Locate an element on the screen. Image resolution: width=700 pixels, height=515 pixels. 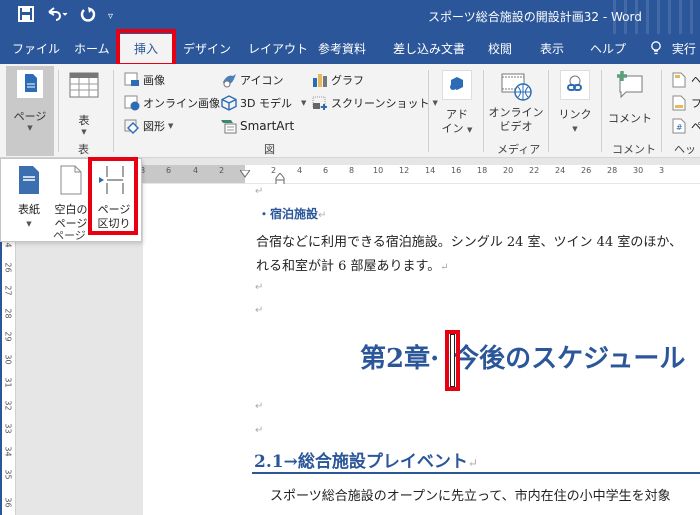
vertical-ruler: 24 26 27 28 29 30 31 32 33 34 35 36 is located at coordinates (8, 376).